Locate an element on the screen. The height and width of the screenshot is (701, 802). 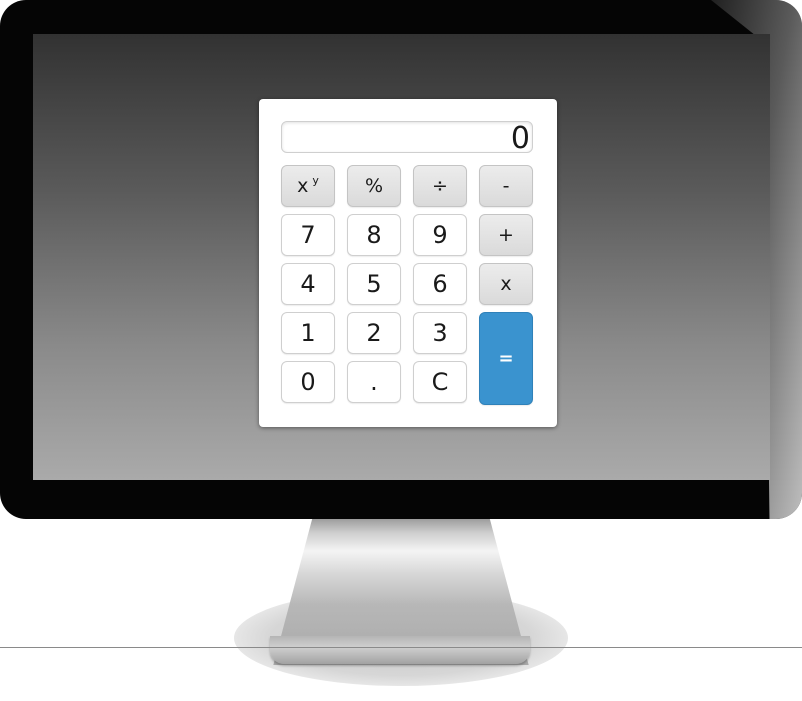
digit-1-button: 1 is located at coordinates (308, 333).